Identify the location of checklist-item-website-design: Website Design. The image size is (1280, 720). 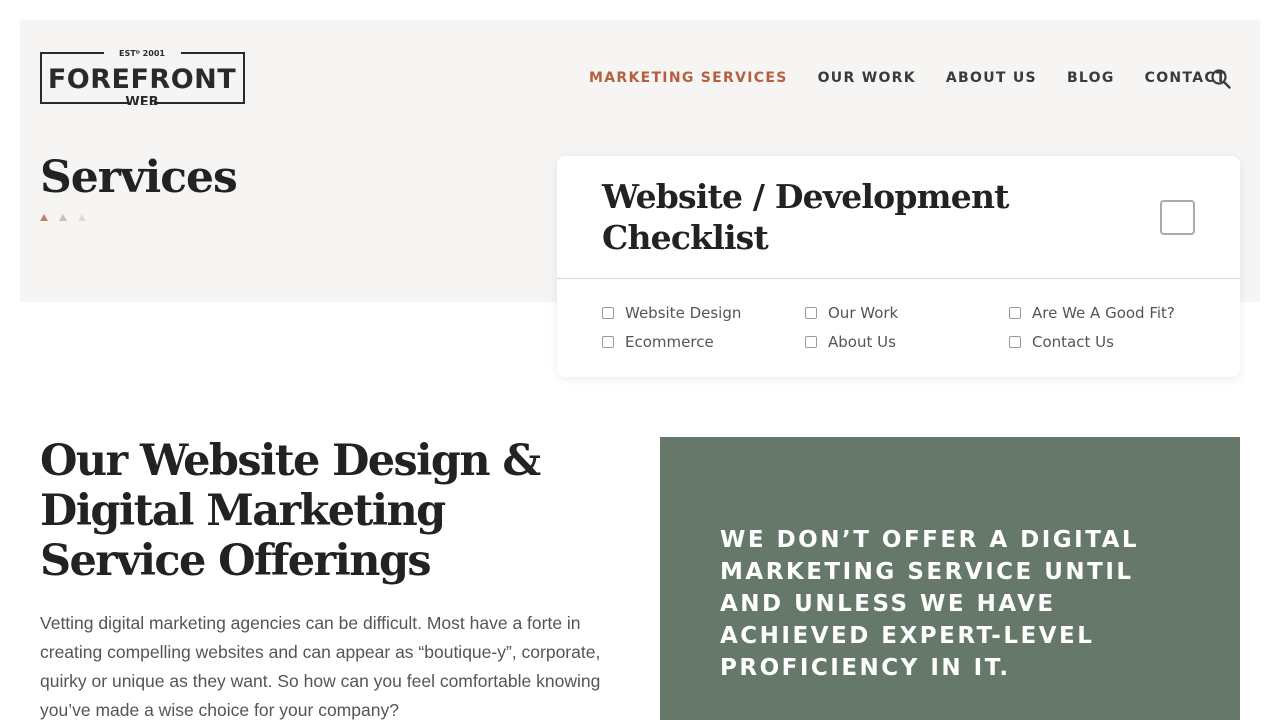
(703, 312).